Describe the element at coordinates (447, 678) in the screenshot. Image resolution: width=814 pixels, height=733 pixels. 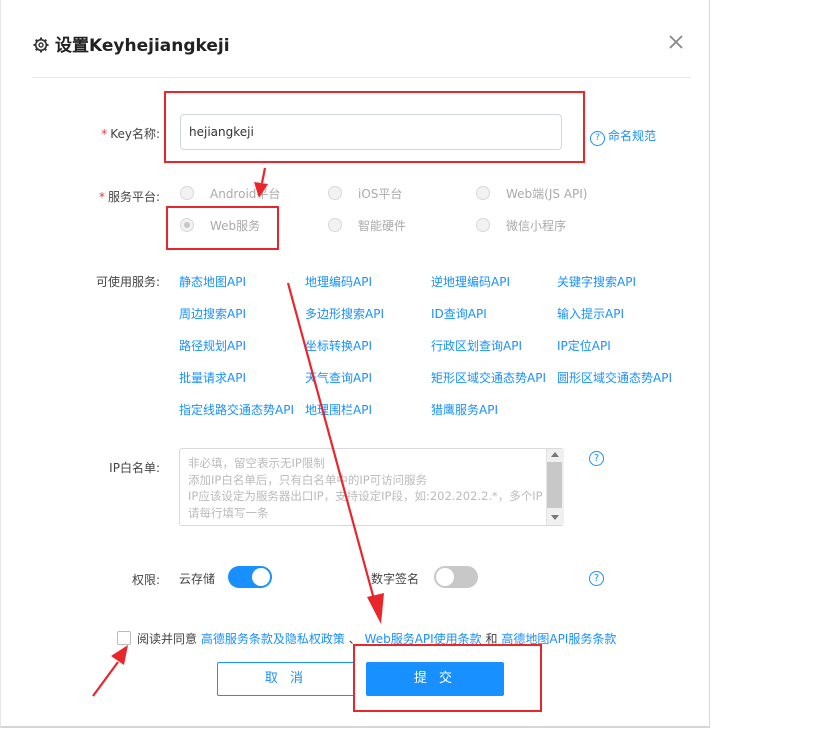
I see `annotation-box-submit` at that location.